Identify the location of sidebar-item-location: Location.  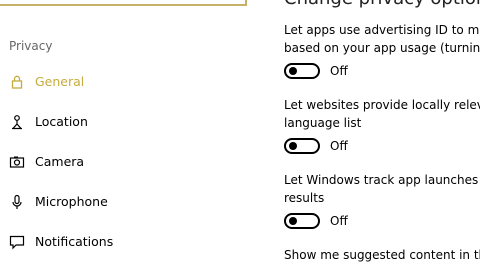
(130, 122).